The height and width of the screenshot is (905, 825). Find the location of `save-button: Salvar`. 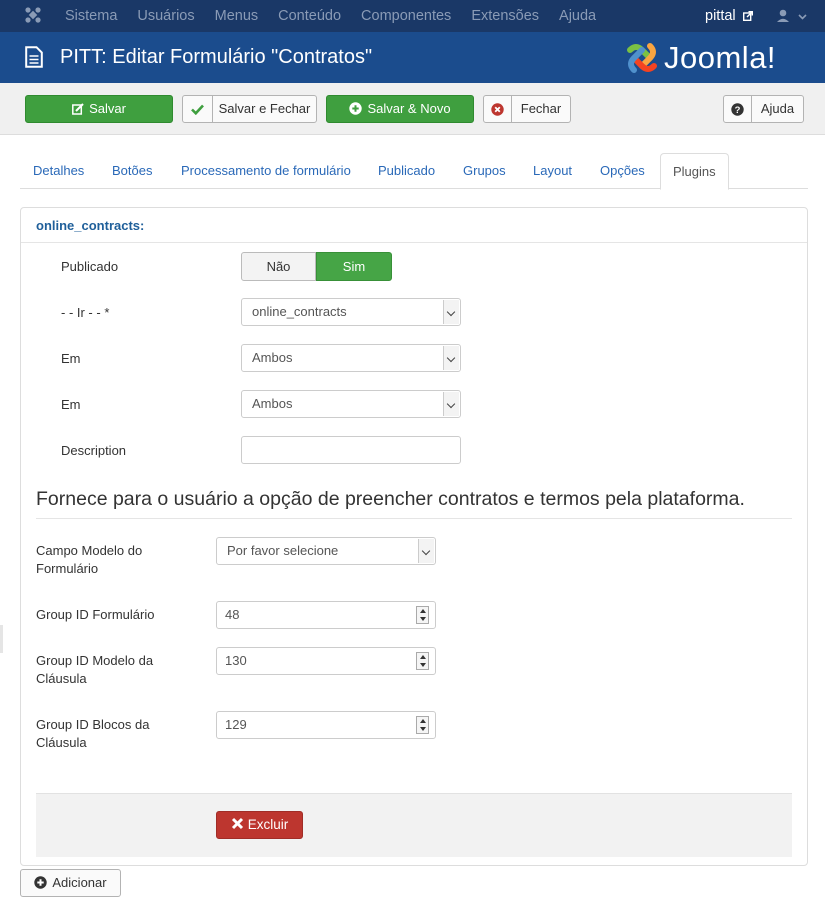

save-button: Salvar is located at coordinates (99, 109).